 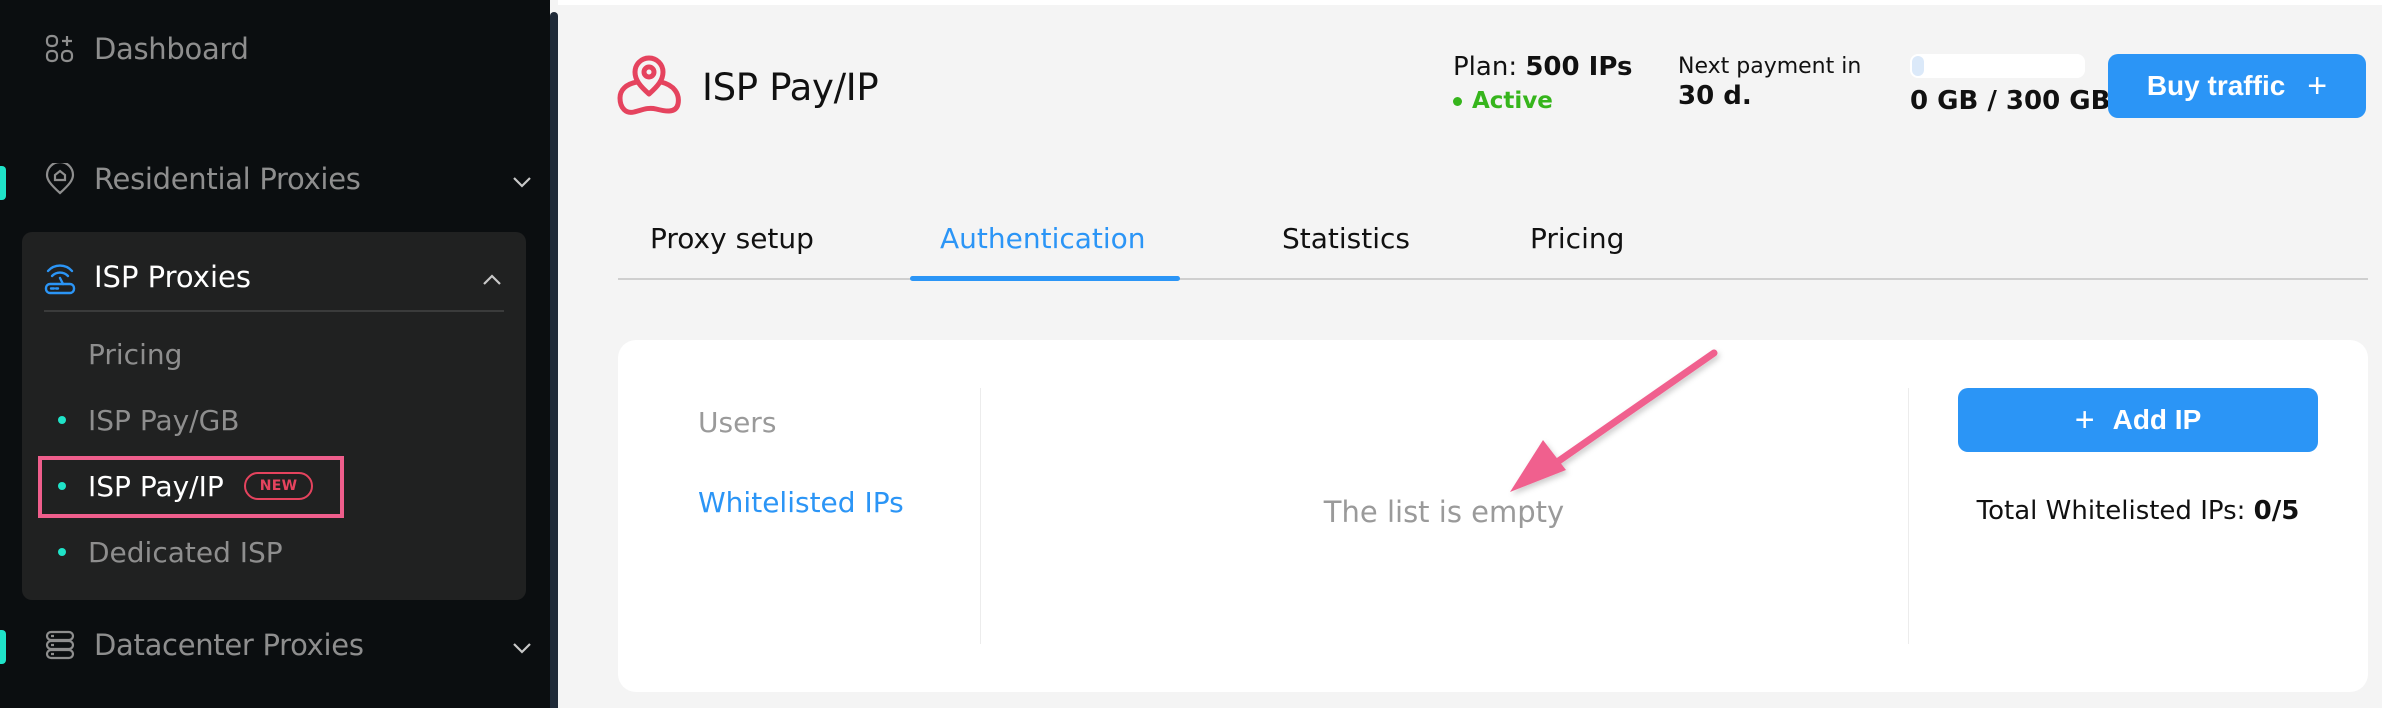 What do you see at coordinates (172, 277) in the screenshot?
I see `sidebar-item-label: ISP Proxies` at bounding box center [172, 277].